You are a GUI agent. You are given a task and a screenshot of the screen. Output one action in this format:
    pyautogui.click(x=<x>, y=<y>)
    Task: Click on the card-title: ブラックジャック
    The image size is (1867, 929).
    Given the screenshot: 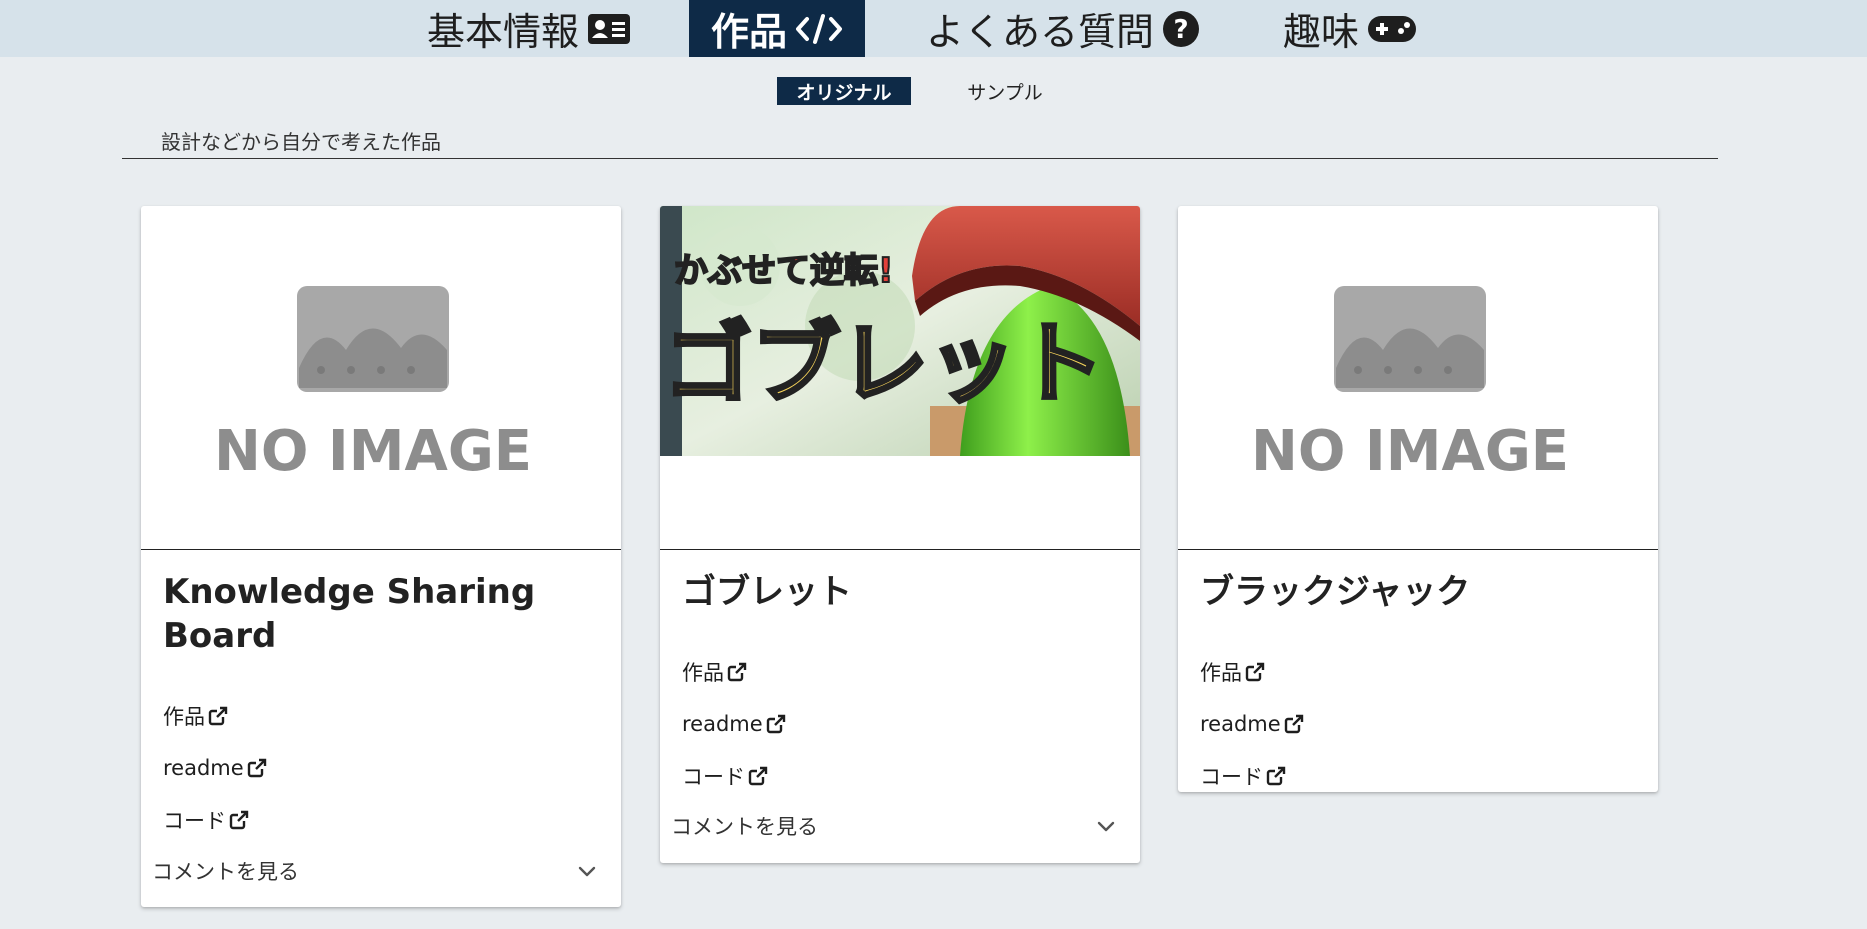 What is the action you would take?
    pyautogui.click(x=1335, y=592)
    